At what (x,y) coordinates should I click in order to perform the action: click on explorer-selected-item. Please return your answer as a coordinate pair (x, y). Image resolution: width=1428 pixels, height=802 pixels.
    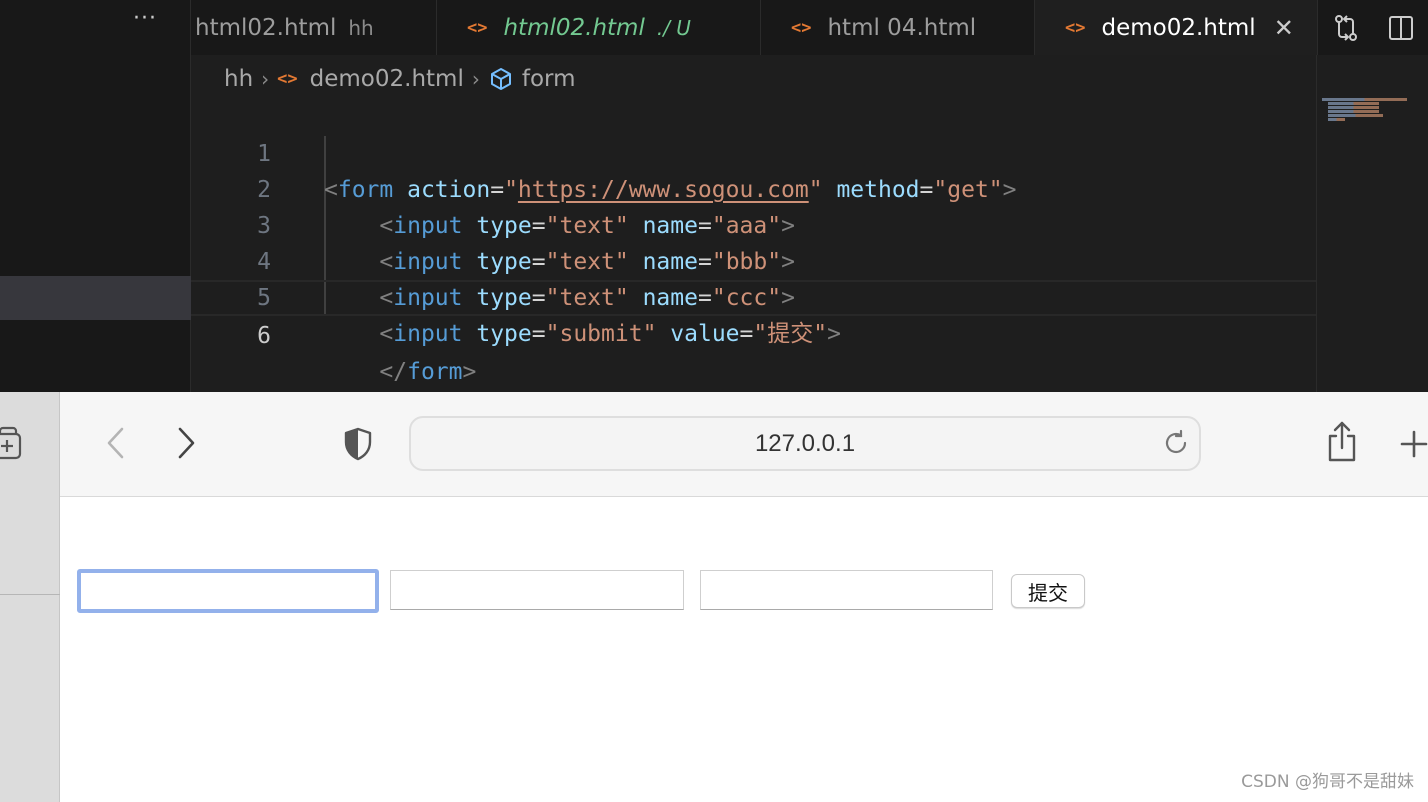
    Looking at the image, I should click on (95, 298).